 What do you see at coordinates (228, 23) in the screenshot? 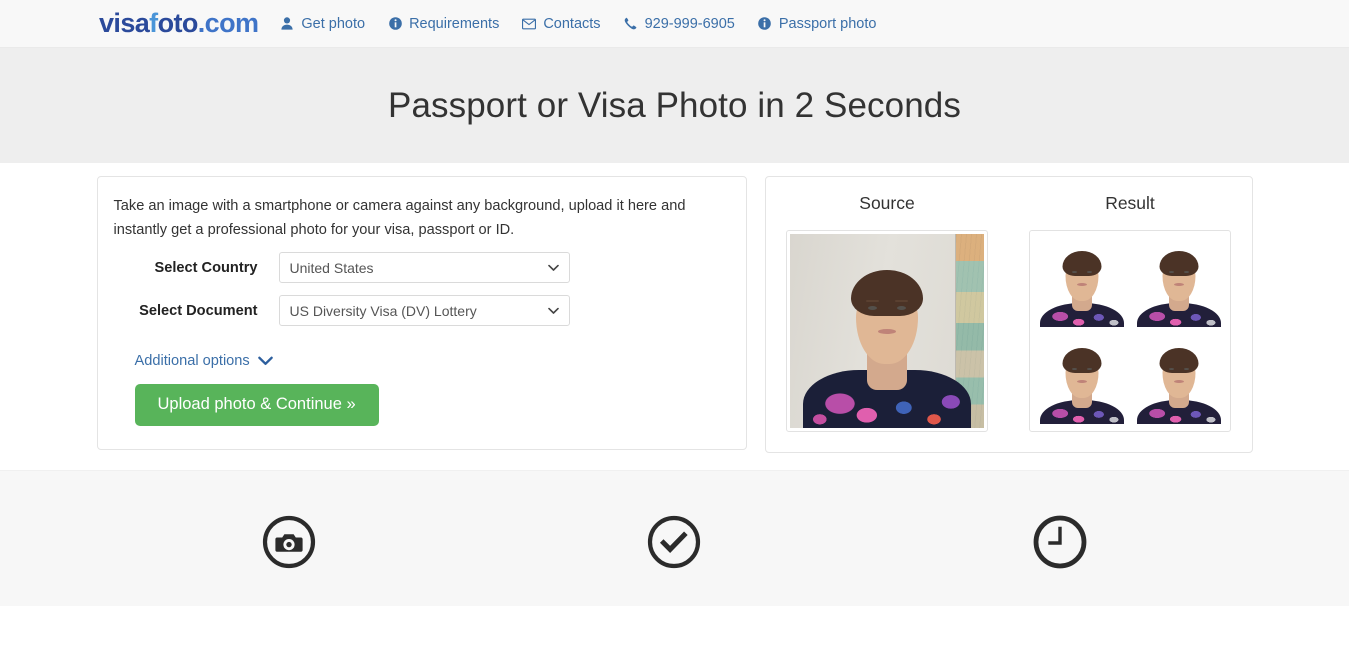
I see `logo-part-com: .com` at bounding box center [228, 23].